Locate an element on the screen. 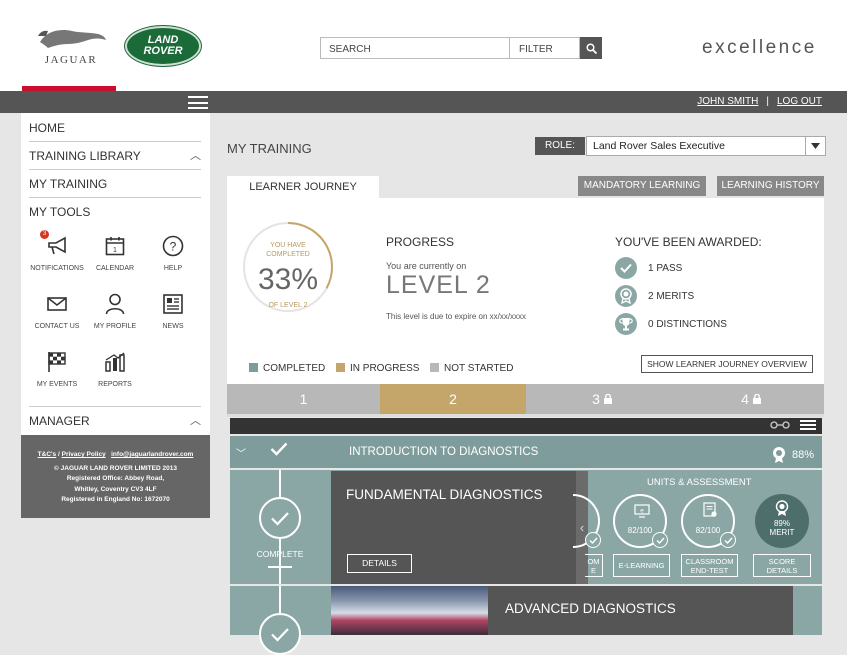  tool-notifications: 3 NOTIFICATIONS is located at coordinates (57, 251).